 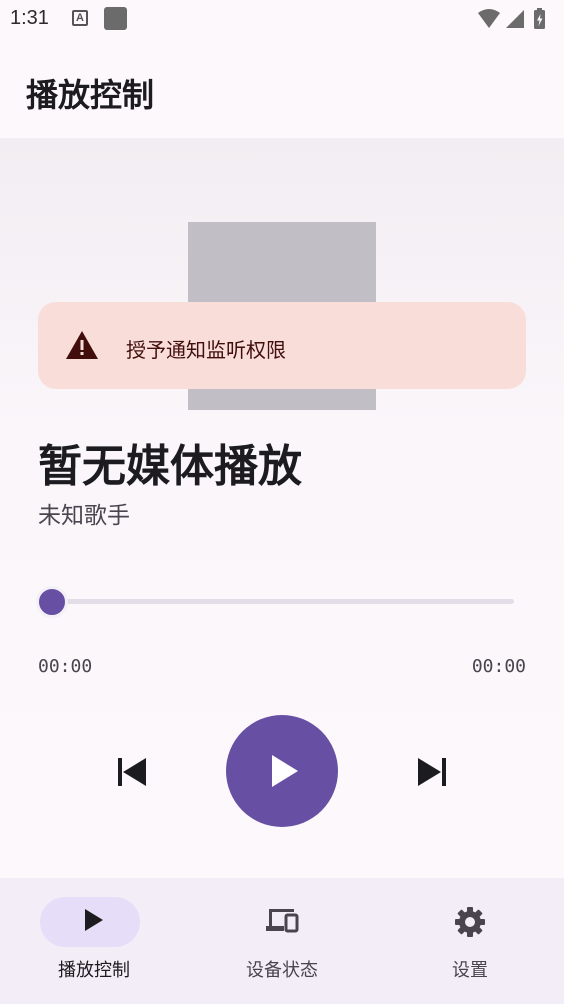 I want to click on bottom-navigation: 播放控制 设备状态 设置, so click(x=282, y=941).